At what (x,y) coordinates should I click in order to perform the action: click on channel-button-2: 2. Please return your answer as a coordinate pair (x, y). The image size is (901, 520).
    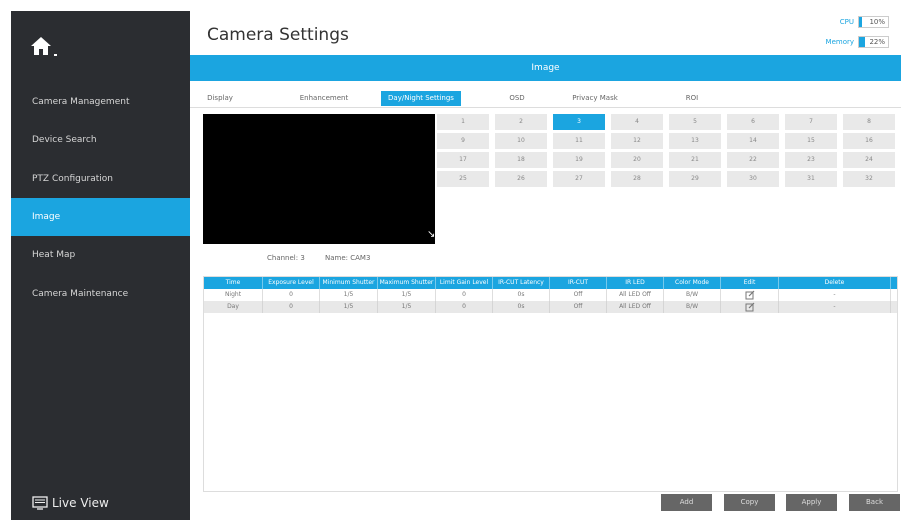
    Looking at the image, I should click on (521, 122).